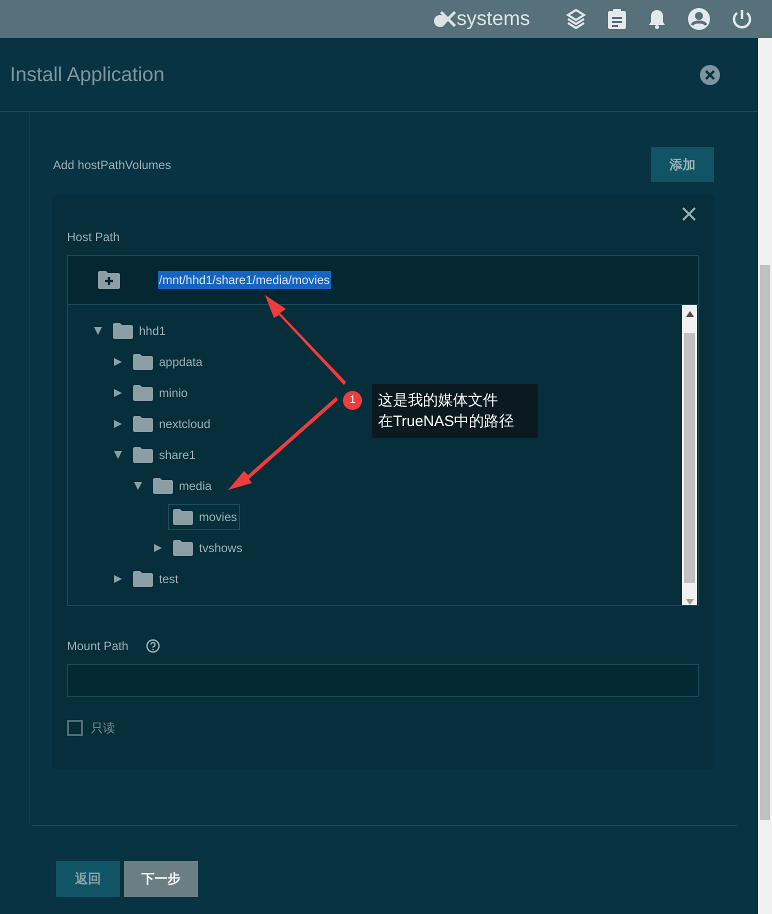  What do you see at coordinates (438, 401) in the screenshot?
I see `annotation-text: 这是我的媒体文件` at bounding box center [438, 401].